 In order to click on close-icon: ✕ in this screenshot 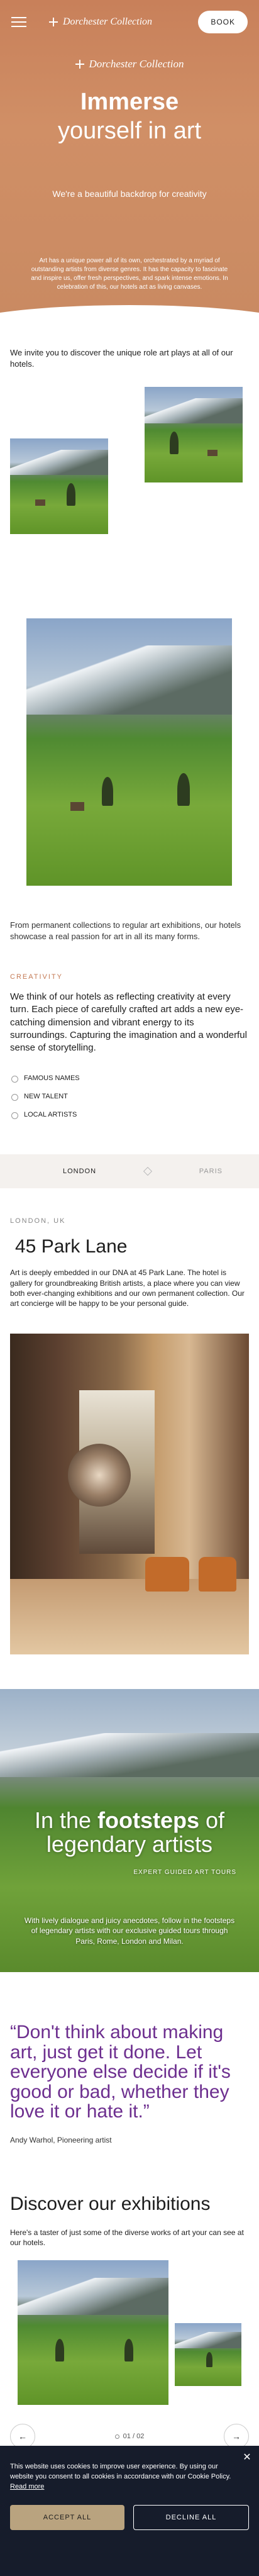, I will do `click(247, 2457)`.